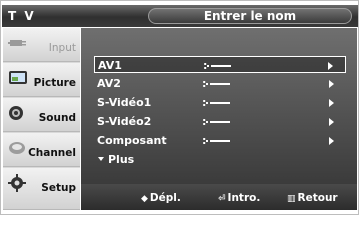  What do you see at coordinates (244, 198) in the screenshot?
I see `hint-enter-label: Intro.` at bounding box center [244, 198].